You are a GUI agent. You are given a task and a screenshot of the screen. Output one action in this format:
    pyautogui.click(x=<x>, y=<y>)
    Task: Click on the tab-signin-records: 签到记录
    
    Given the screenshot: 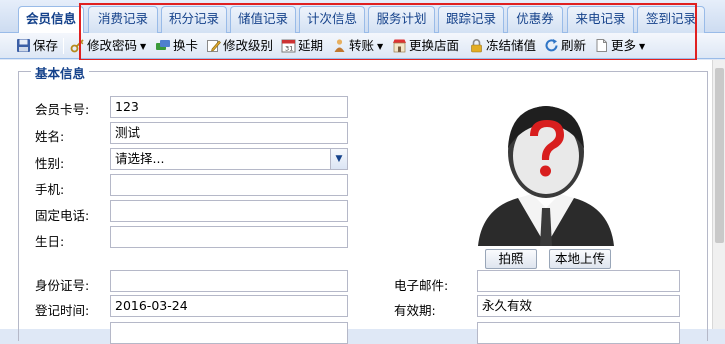 What is the action you would take?
    pyautogui.click(x=671, y=19)
    